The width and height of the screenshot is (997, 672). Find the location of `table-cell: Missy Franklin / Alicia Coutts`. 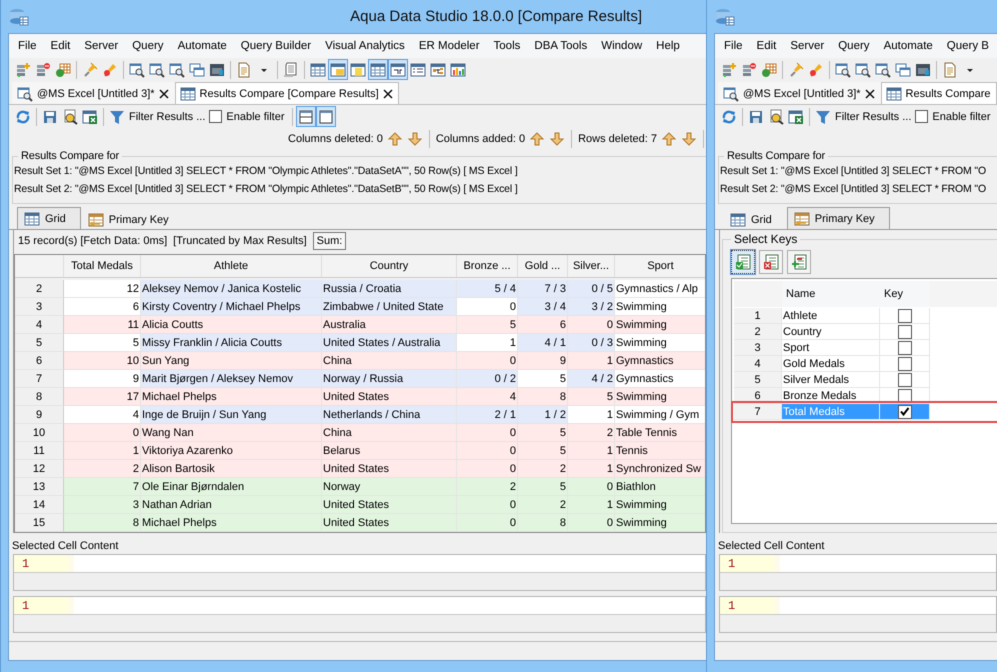

table-cell: Missy Franklin / Alicia Coutts is located at coordinates (231, 343).